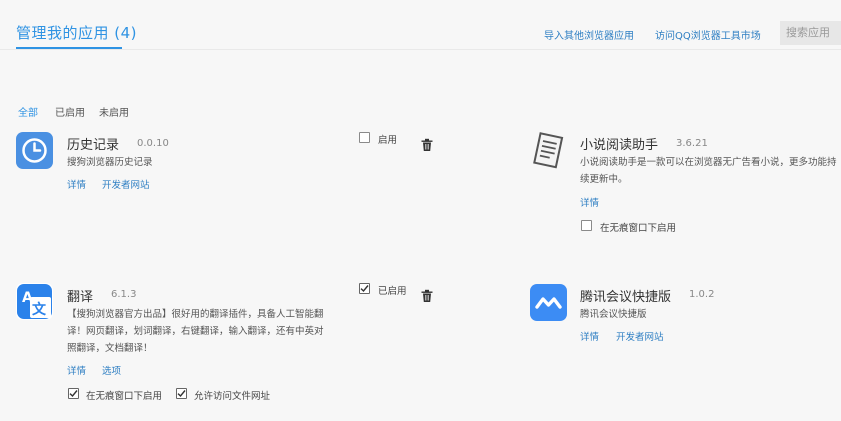 The image size is (841, 421). I want to click on import-browser-apps-link: 导入其他浏览器应用, so click(589, 34).